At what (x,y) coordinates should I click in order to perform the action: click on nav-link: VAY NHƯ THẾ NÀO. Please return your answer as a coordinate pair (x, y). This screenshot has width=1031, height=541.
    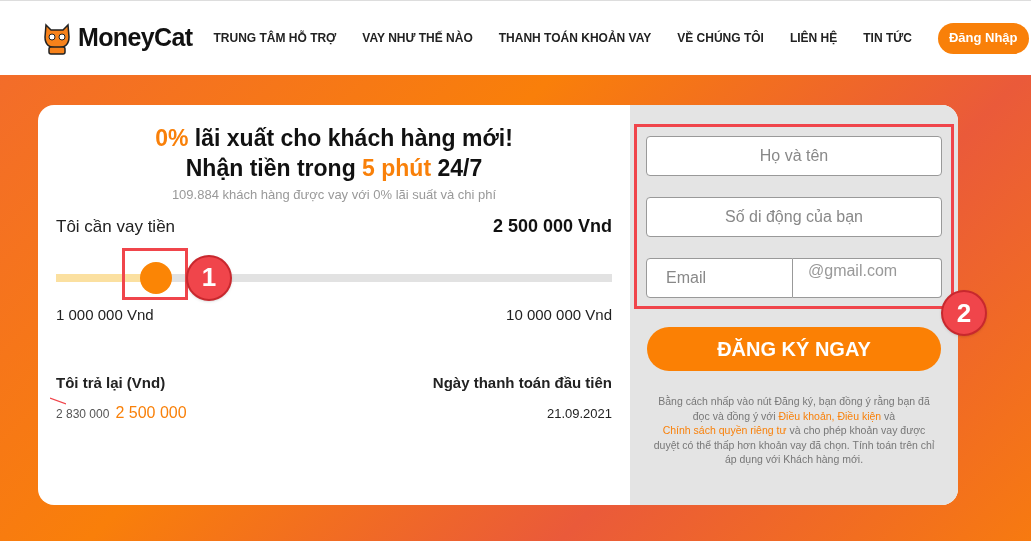
    Looking at the image, I should click on (417, 38).